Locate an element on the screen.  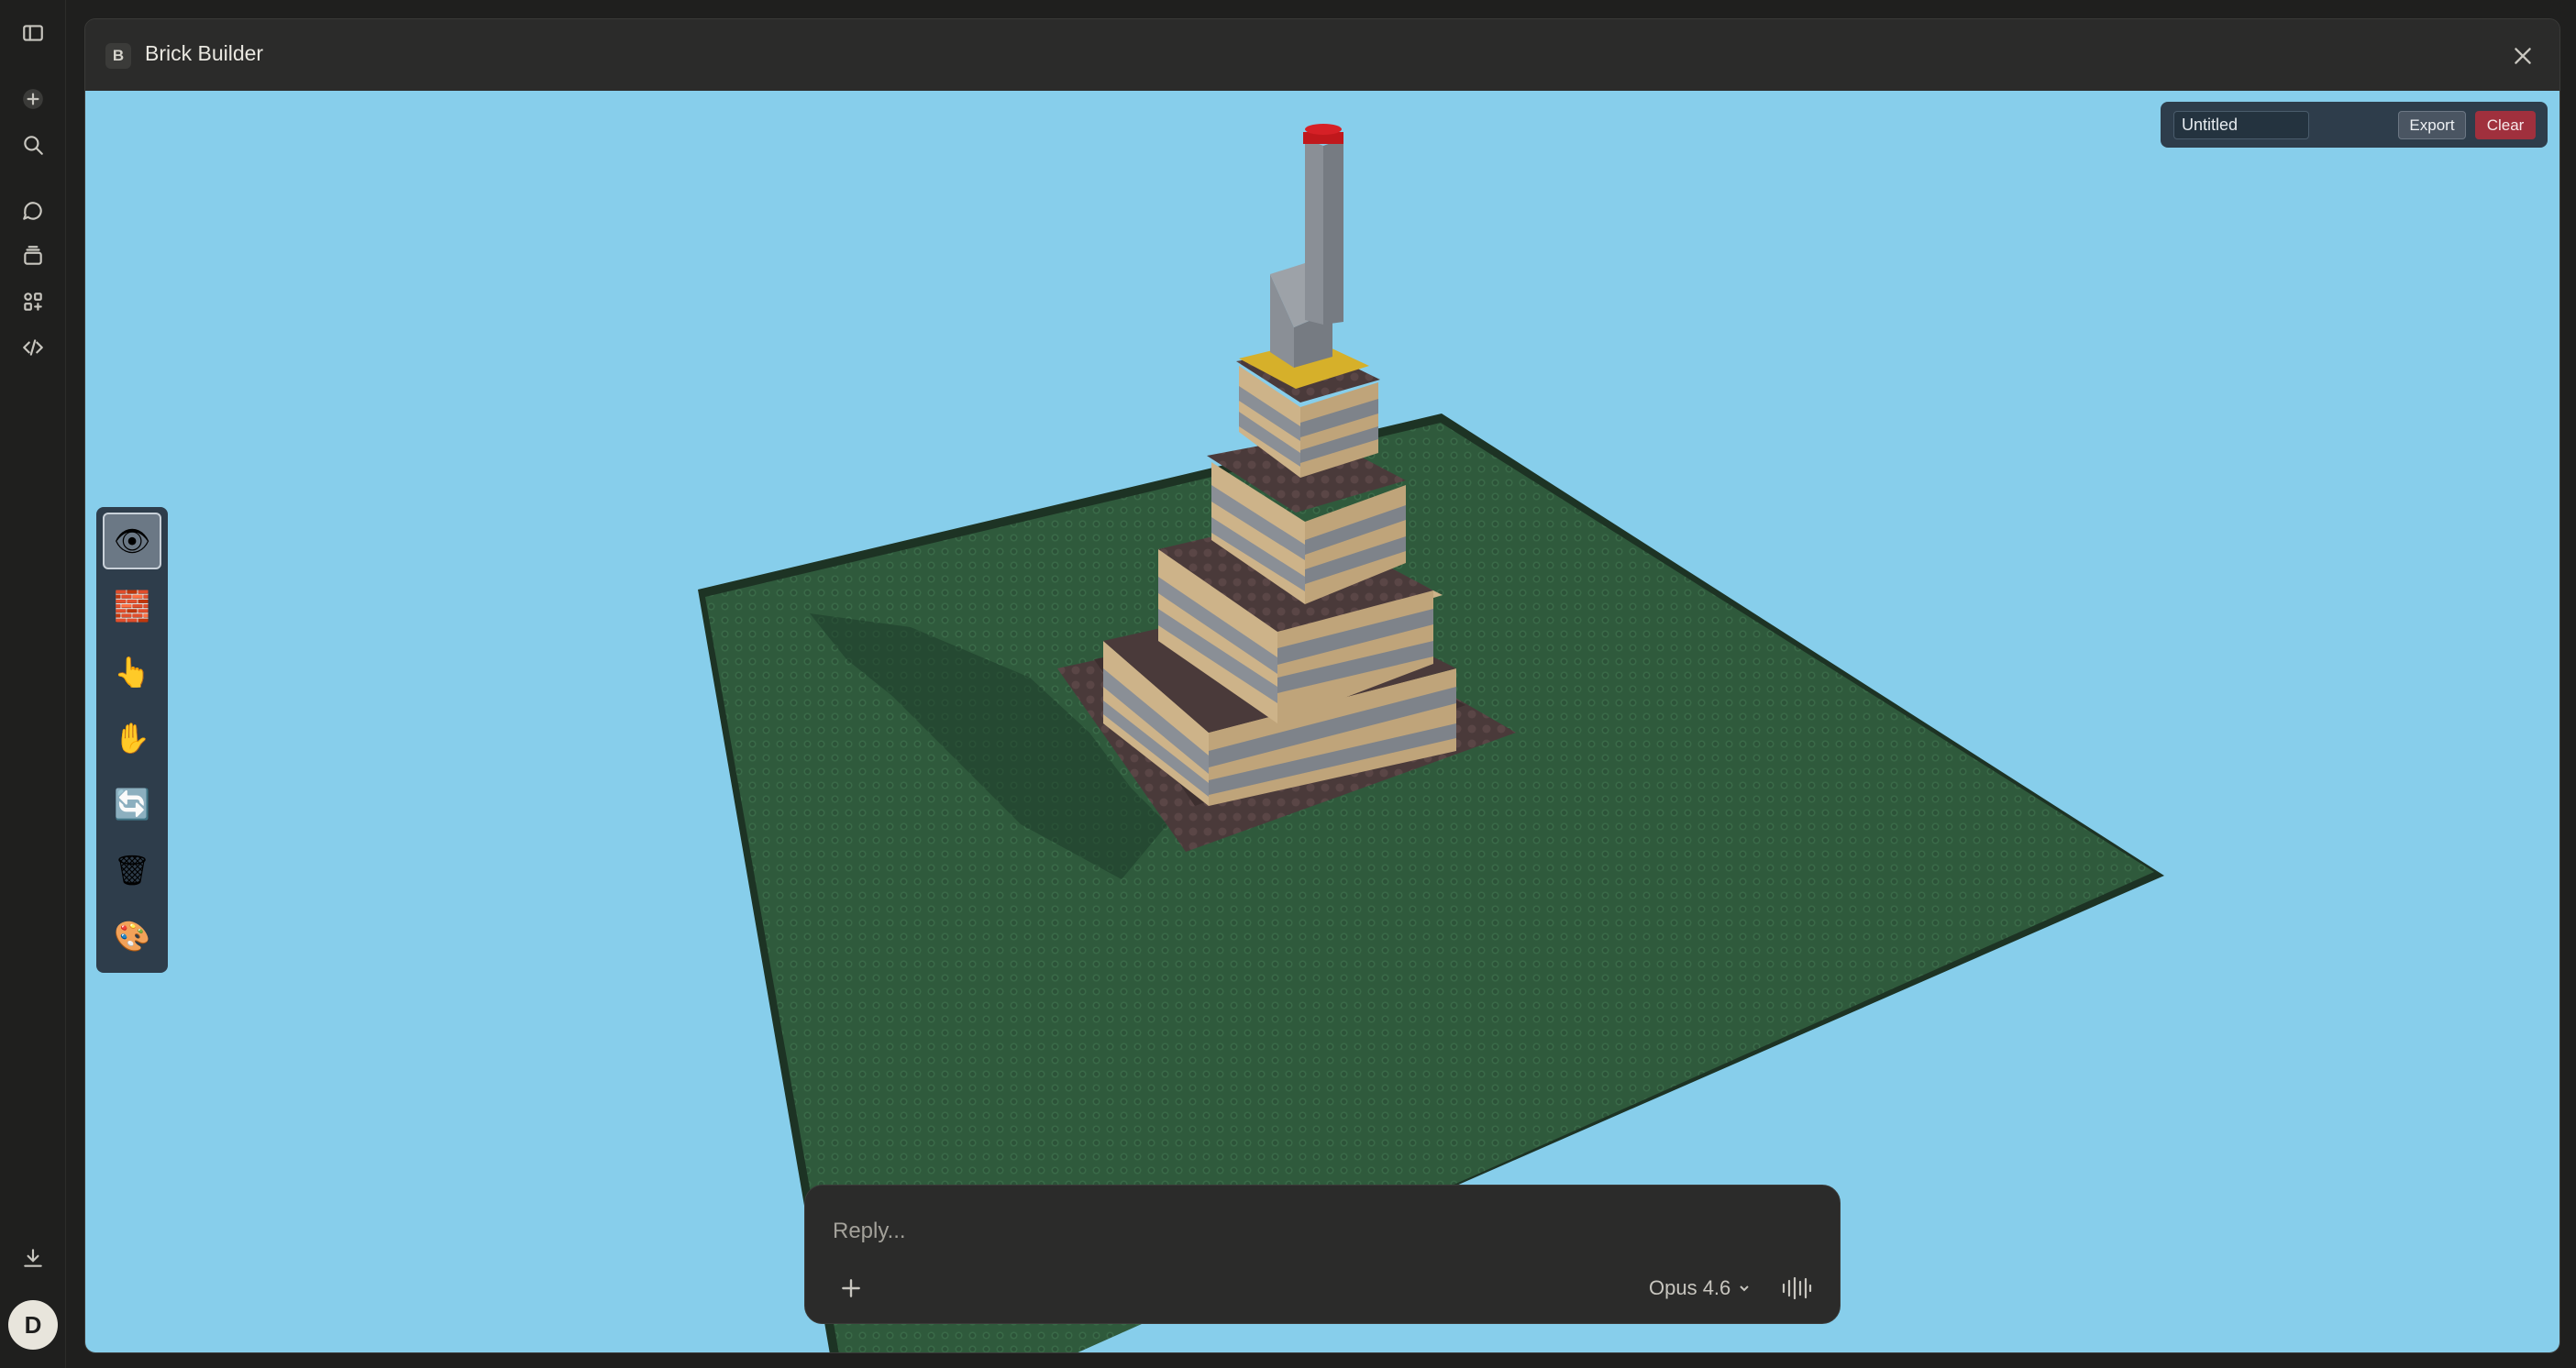
trash-icon: 🗑 is located at coordinates (132, 870).